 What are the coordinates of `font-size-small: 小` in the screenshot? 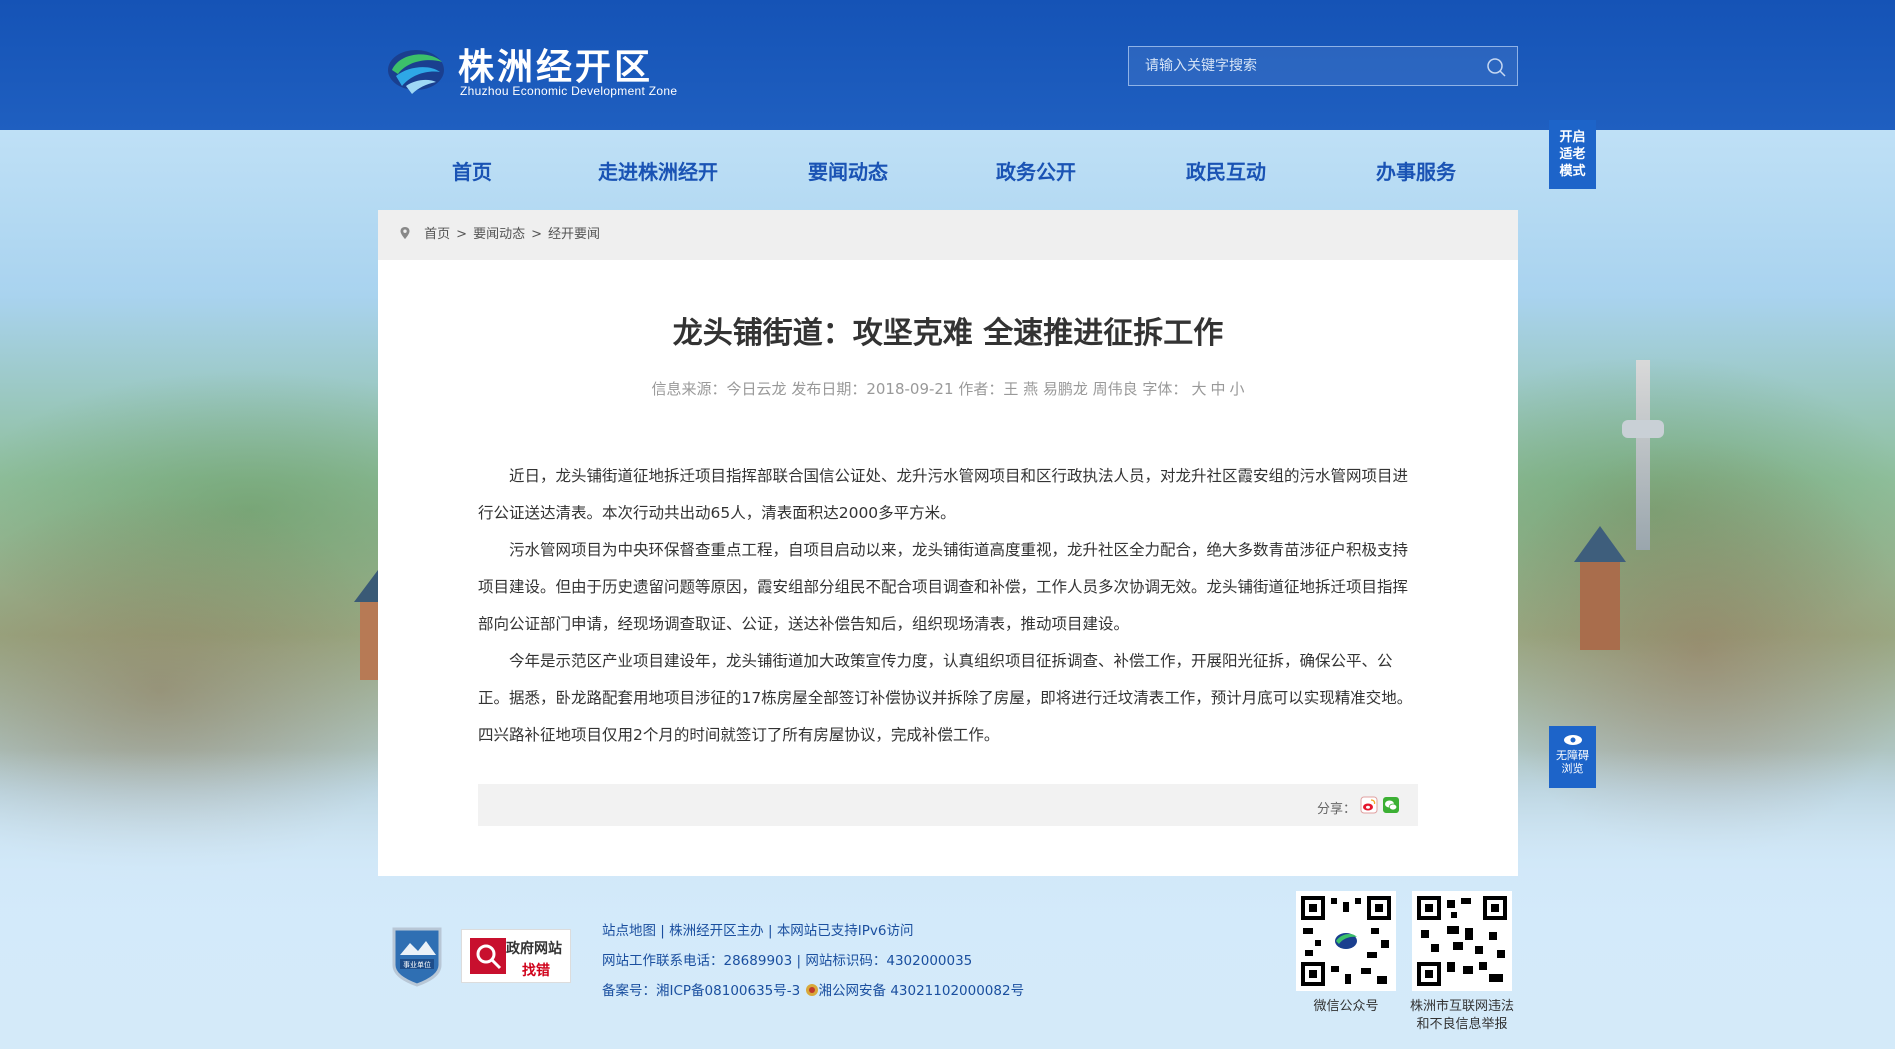 It's located at (1236, 389).